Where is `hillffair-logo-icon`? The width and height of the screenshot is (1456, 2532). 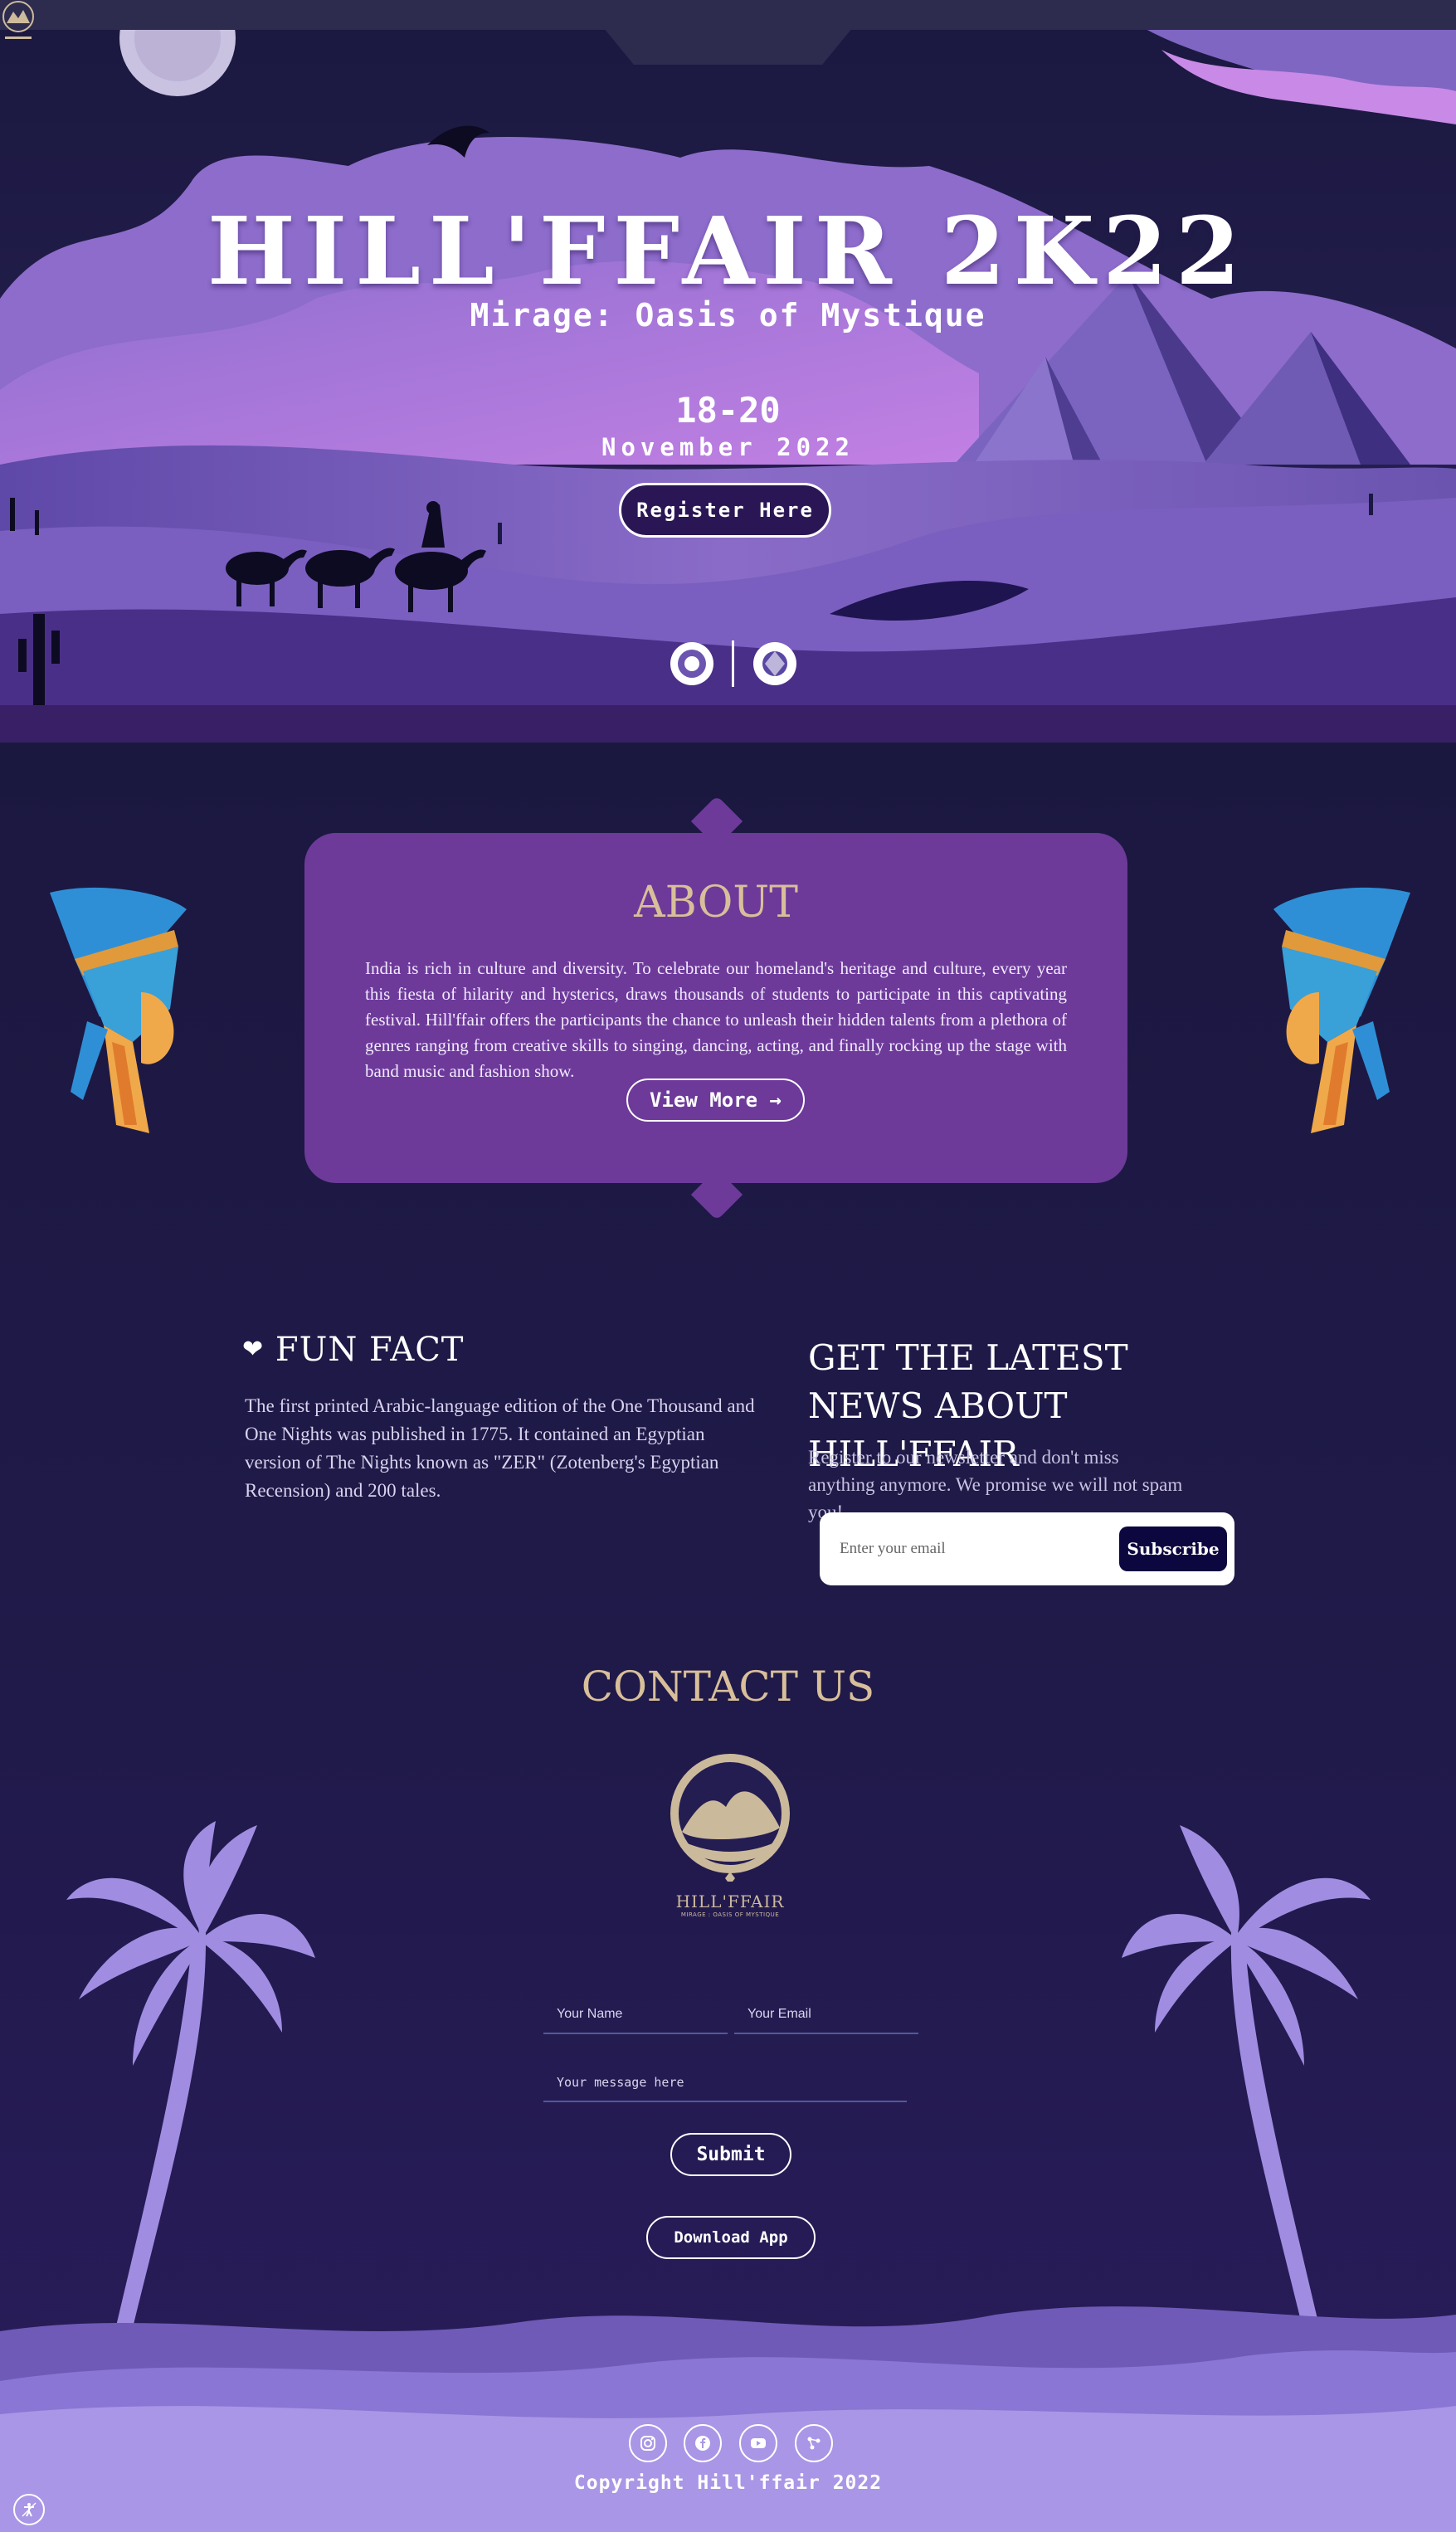
hillffair-logo-icon is located at coordinates (18, 23).